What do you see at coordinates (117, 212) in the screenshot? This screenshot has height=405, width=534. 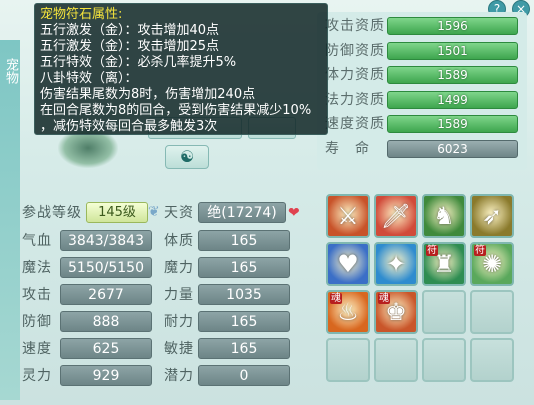 I see `level-badge: 145级` at bounding box center [117, 212].